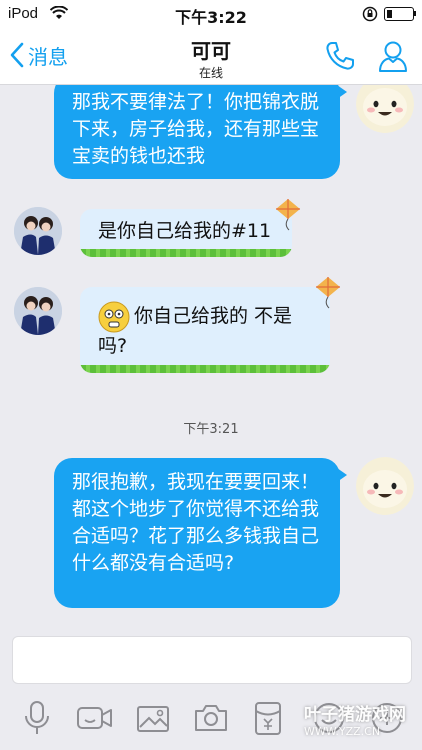  I want to click on profile-icon, so click(393, 56).